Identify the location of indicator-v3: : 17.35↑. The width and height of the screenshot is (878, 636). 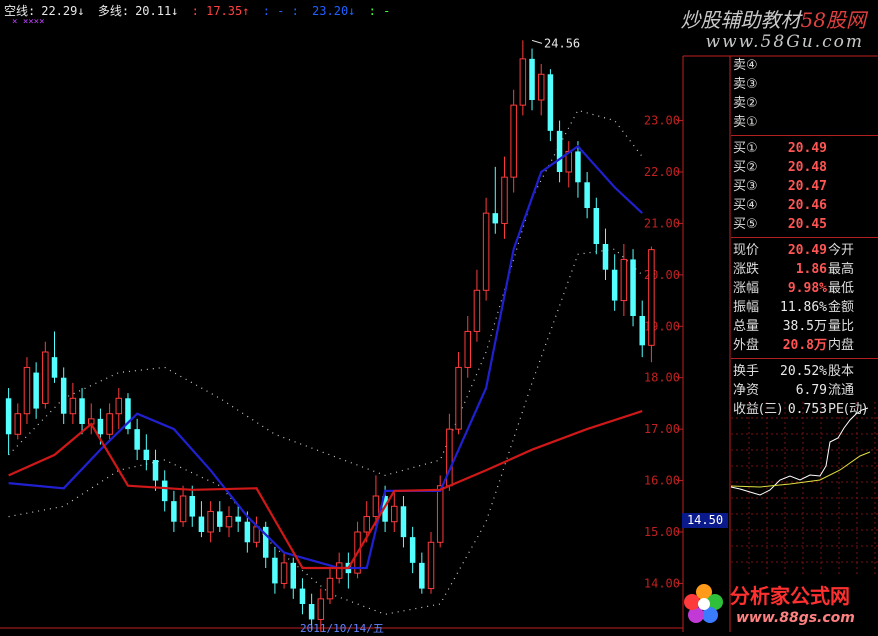
(220, 11).